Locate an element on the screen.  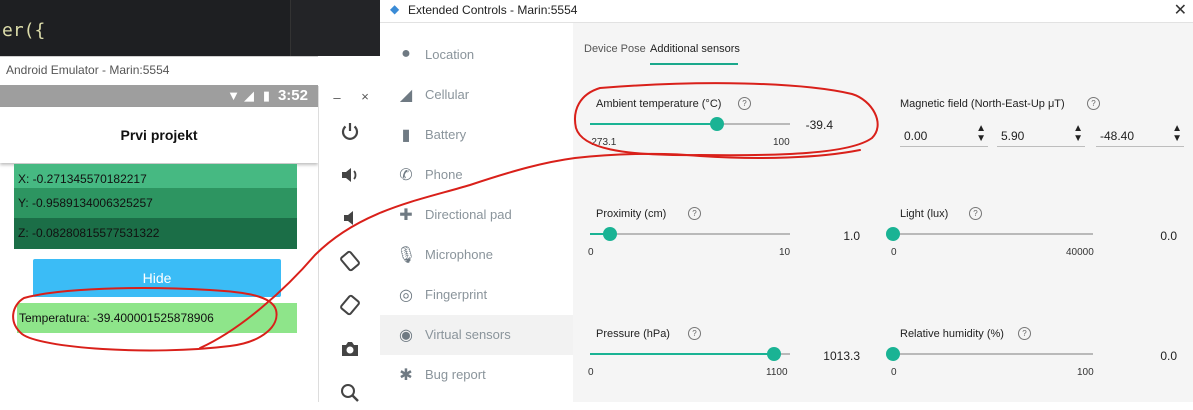
dpad-icon: ✚ is located at coordinates (406, 215).